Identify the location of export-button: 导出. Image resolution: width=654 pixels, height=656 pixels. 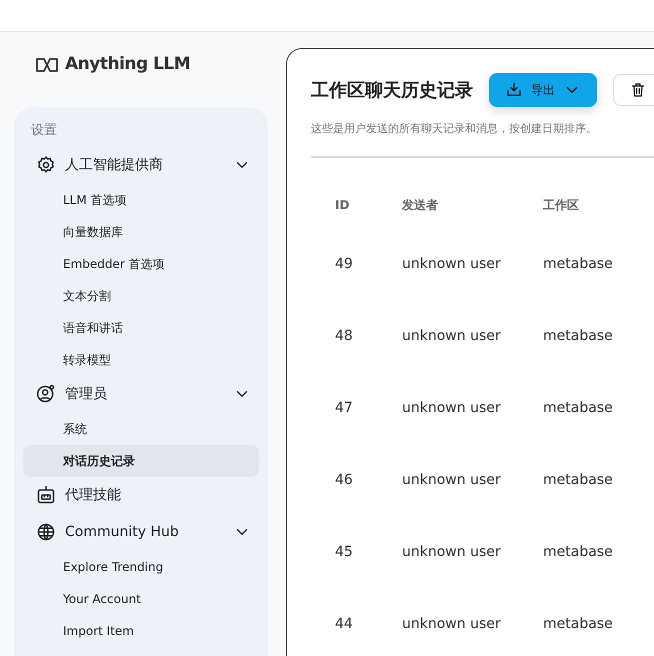
(543, 90).